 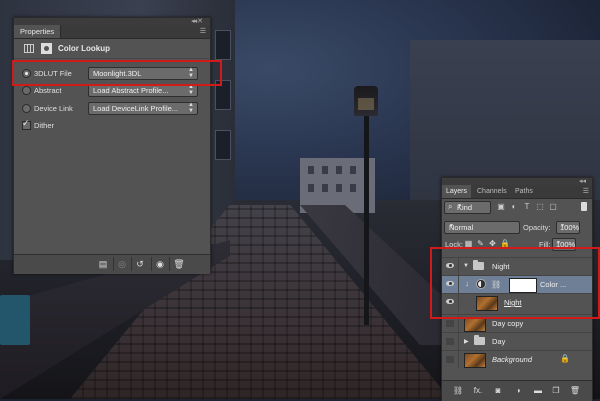 I want to click on filter-shape-icon: ⬚, so click(x=540, y=206).